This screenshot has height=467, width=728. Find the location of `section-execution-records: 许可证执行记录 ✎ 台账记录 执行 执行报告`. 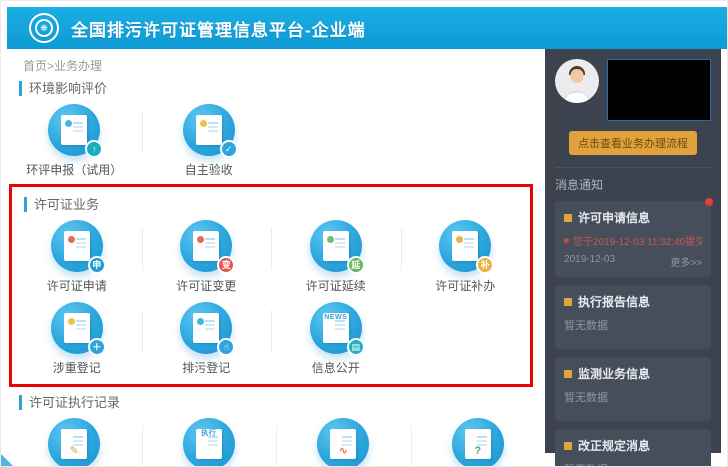

section-execution-records: 许可证执行记录 ✎ 台账记录 执行 执行报告 is located at coordinates (276, 430).